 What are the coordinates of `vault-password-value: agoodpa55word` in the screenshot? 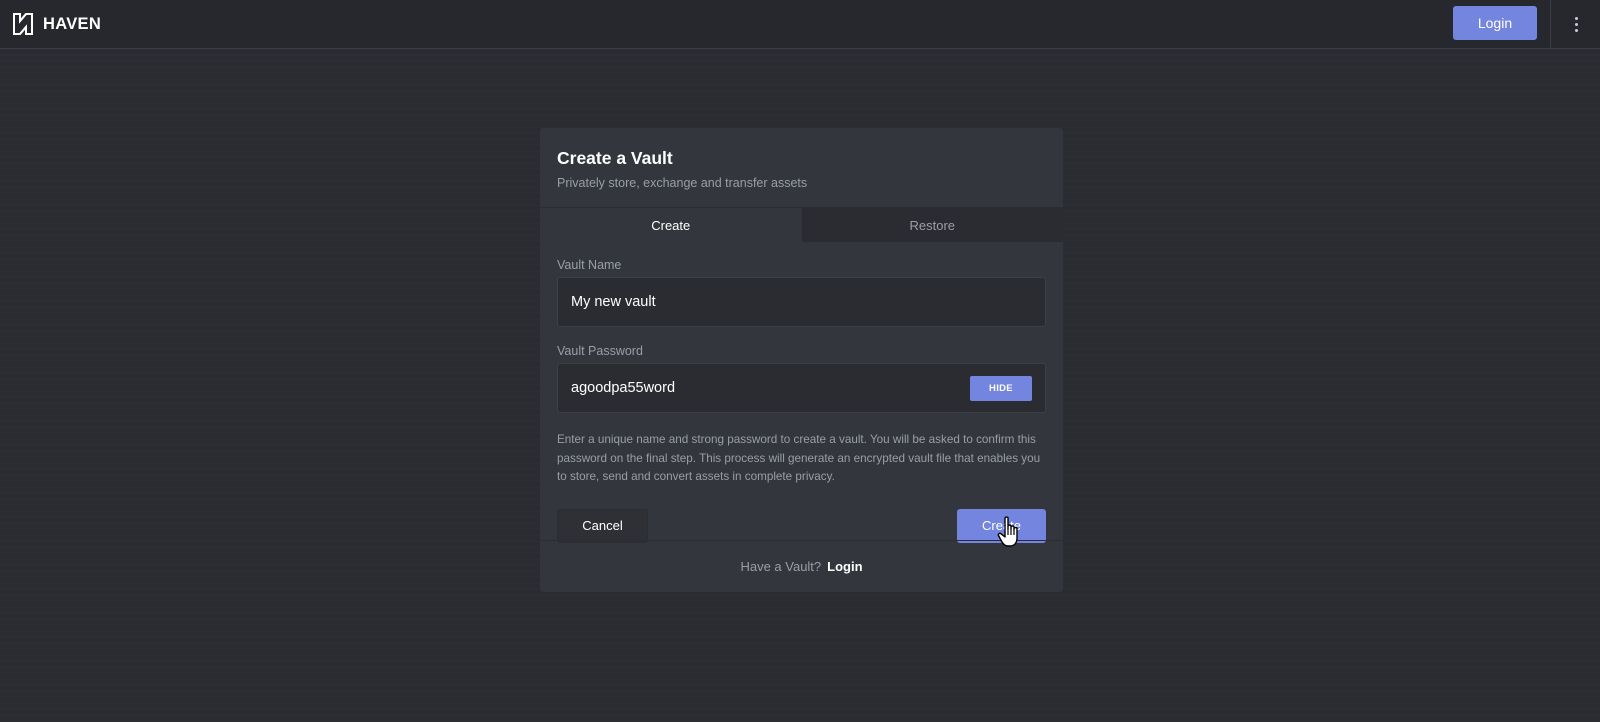 It's located at (623, 388).